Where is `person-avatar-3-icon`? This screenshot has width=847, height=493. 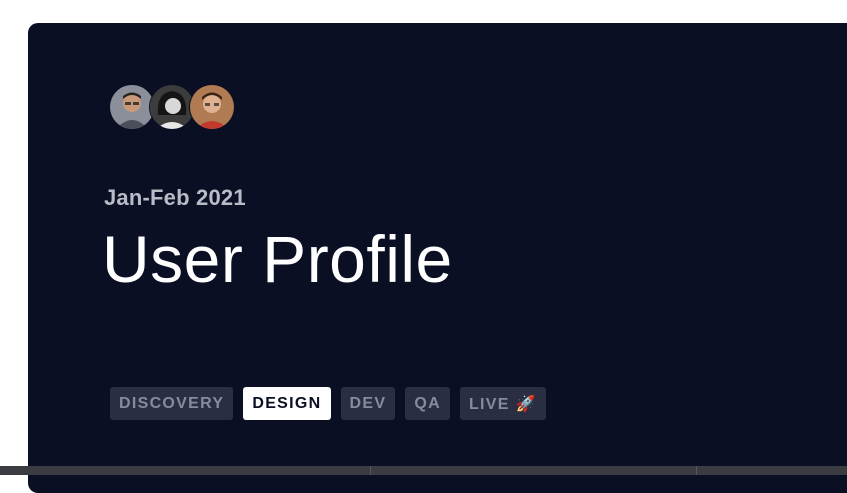 person-avatar-3-icon is located at coordinates (212, 107).